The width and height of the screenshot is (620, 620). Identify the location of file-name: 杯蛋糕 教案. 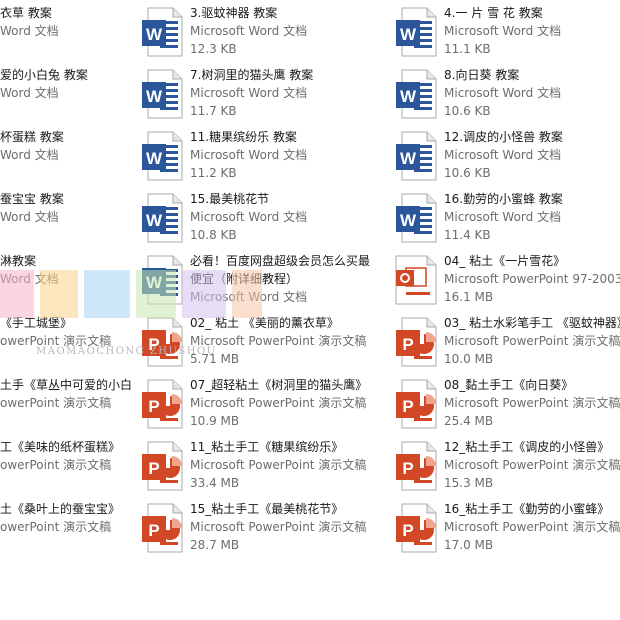
(32, 137).